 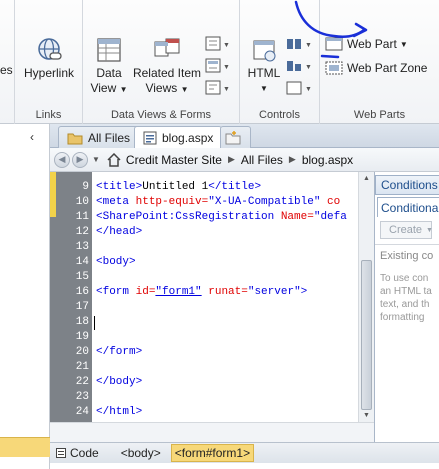 What do you see at coordinates (221, 217) in the screenshot?
I see `code-line-11: <SharePoint:CssRegistration Name="defa` at bounding box center [221, 217].